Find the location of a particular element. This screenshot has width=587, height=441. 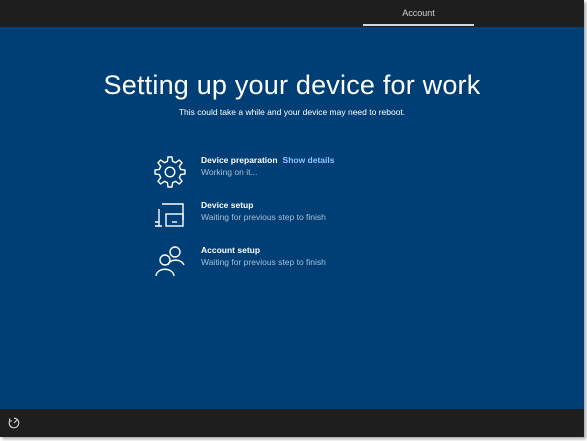

step-title: Device preparation is located at coordinates (239, 160).